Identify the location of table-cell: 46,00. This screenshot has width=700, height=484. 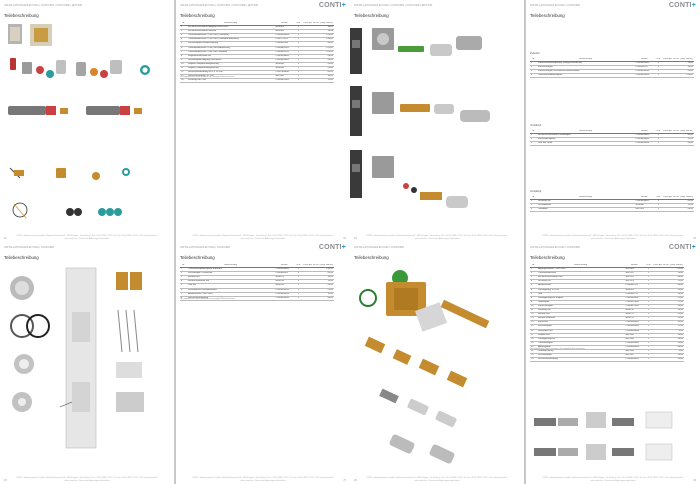
(318, 298).